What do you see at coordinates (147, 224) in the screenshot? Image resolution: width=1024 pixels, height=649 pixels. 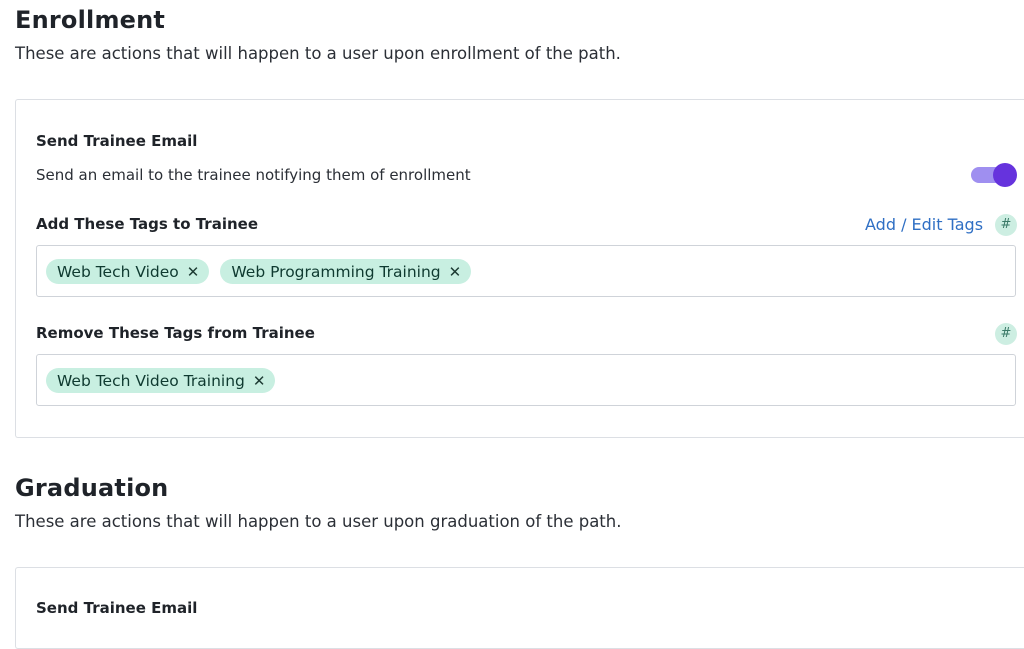 I see `add-tags-label: Add These Tags to Trainee` at bounding box center [147, 224].